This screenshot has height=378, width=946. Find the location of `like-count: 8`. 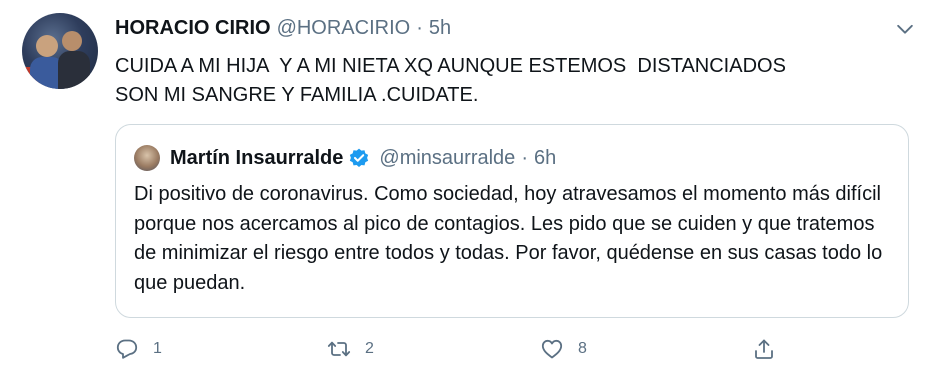

like-count: 8 is located at coordinates (582, 348).